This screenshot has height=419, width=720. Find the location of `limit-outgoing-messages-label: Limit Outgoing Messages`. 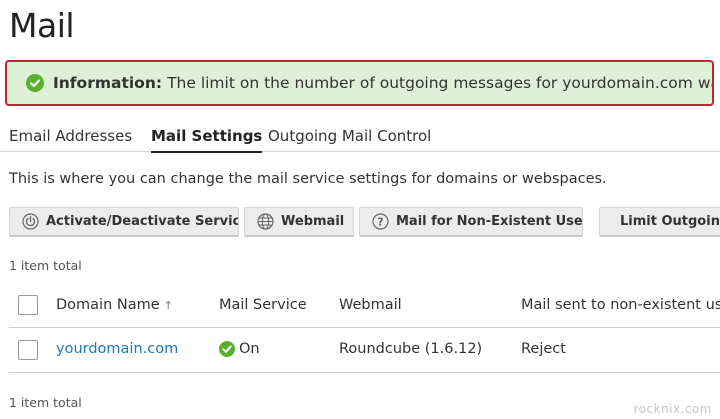

limit-outgoing-messages-label: Limit Outgoing Messages is located at coordinates (670, 221).